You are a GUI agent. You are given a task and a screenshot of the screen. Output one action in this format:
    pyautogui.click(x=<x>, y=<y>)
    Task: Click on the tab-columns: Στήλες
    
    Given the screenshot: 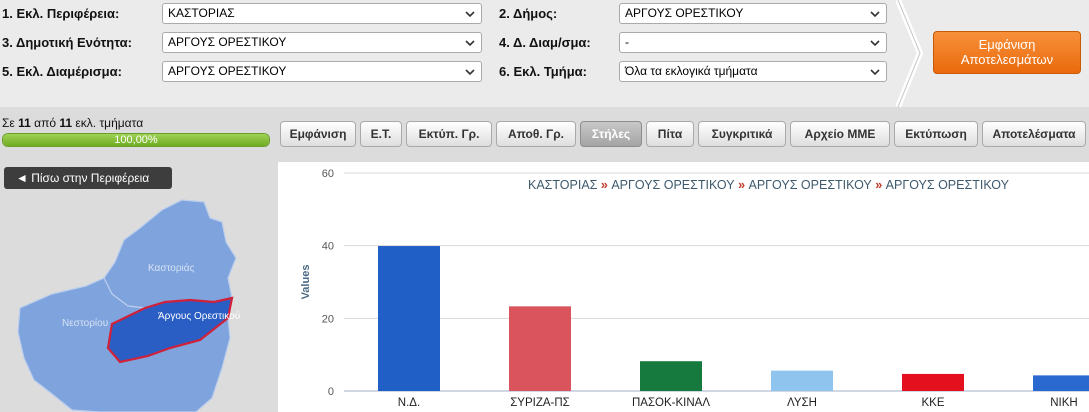 What is the action you would take?
    pyautogui.click(x=611, y=134)
    